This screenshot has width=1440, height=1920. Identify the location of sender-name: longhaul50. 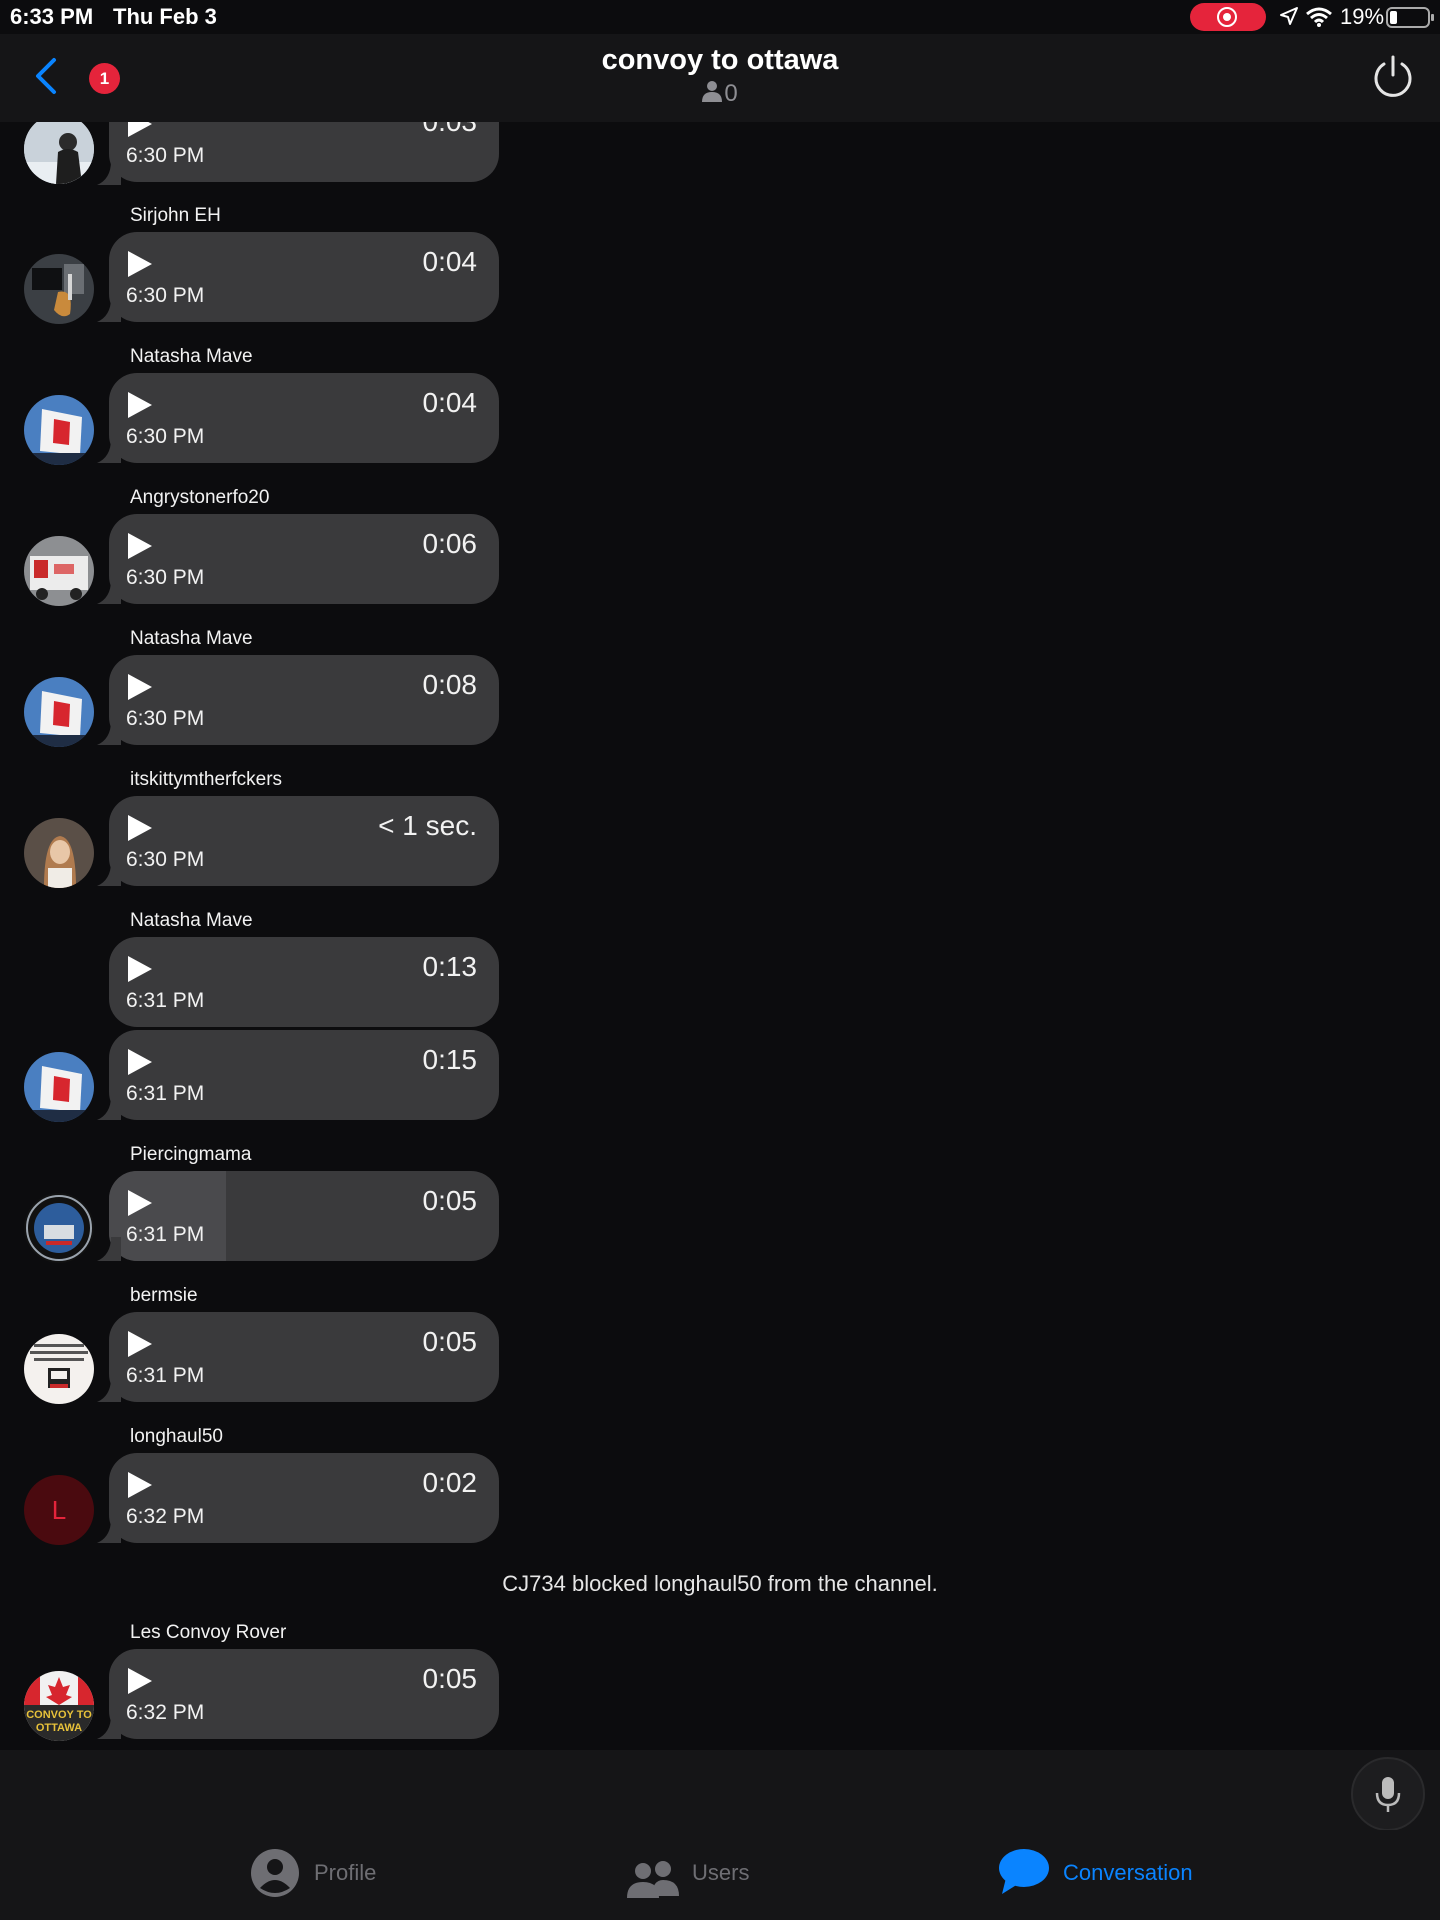
(176, 1436).